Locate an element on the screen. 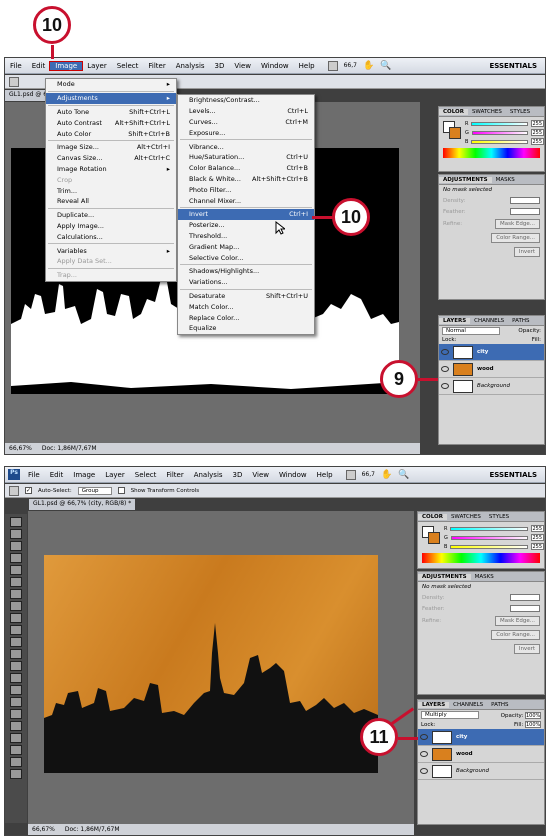 This screenshot has width=550, height=840. menu-layer: Layer is located at coordinates (97, 66).